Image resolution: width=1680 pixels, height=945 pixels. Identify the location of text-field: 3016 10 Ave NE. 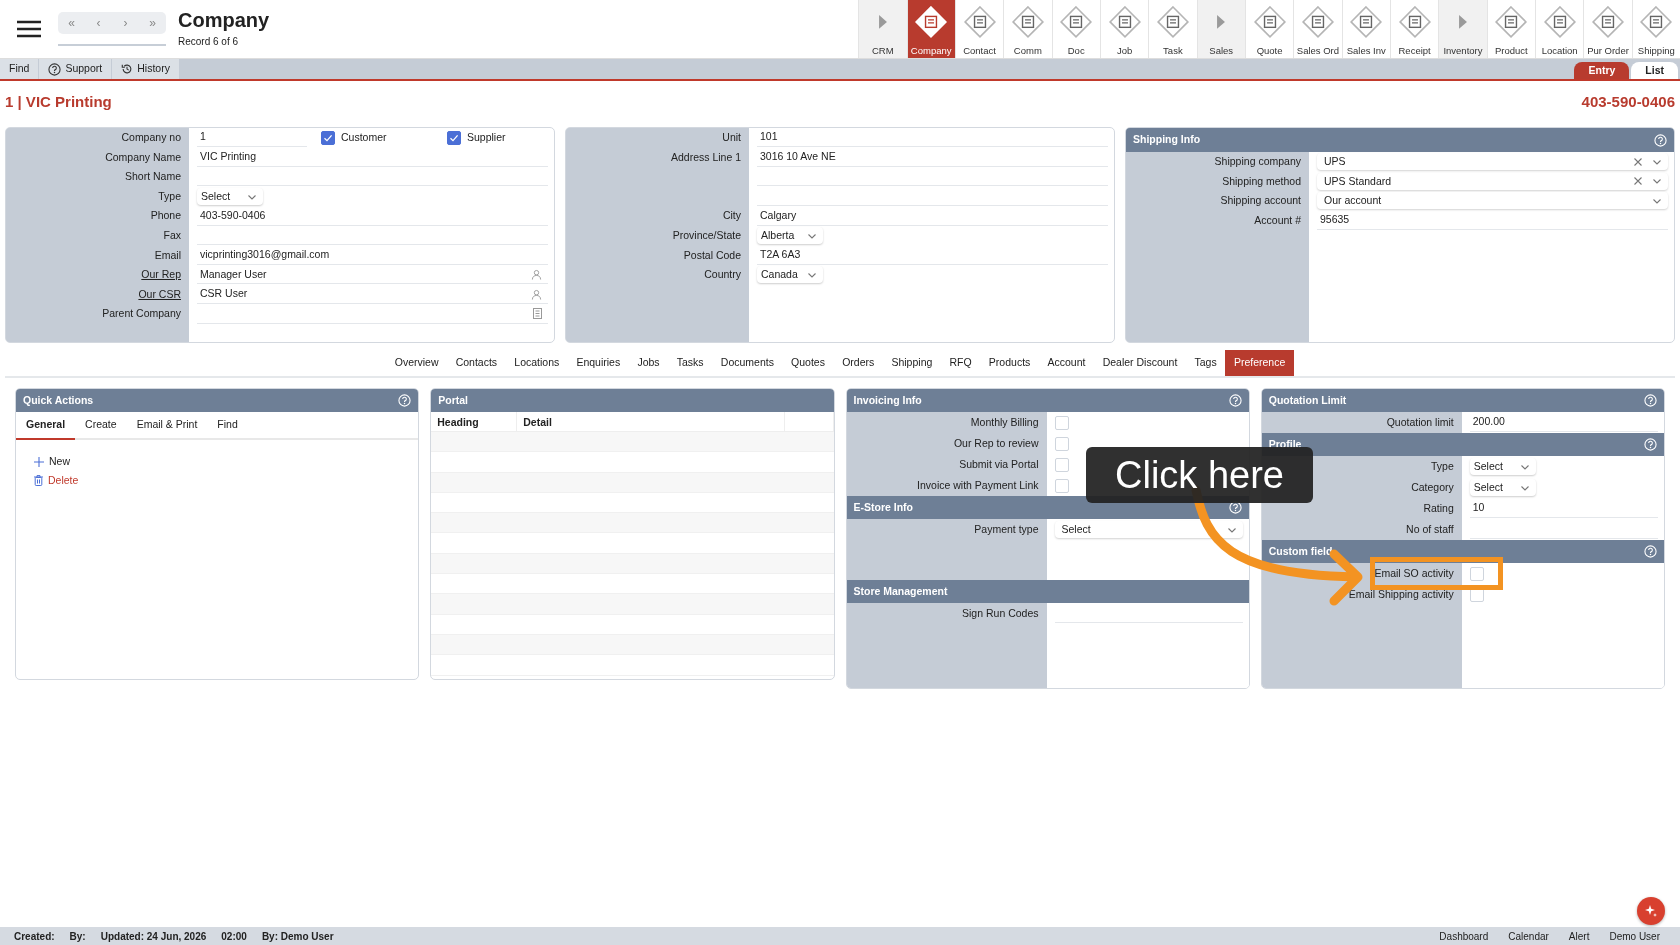
(932, 157).